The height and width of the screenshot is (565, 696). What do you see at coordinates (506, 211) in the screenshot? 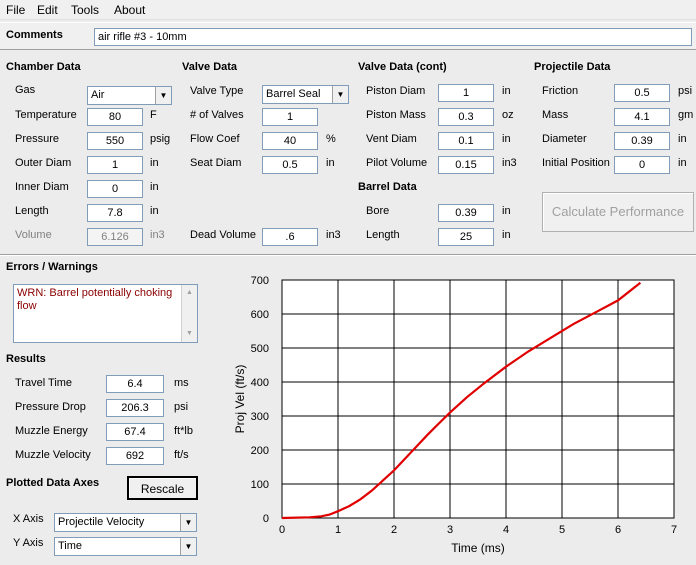
I see `bore-unit: in` at bounding box center [506, 211].